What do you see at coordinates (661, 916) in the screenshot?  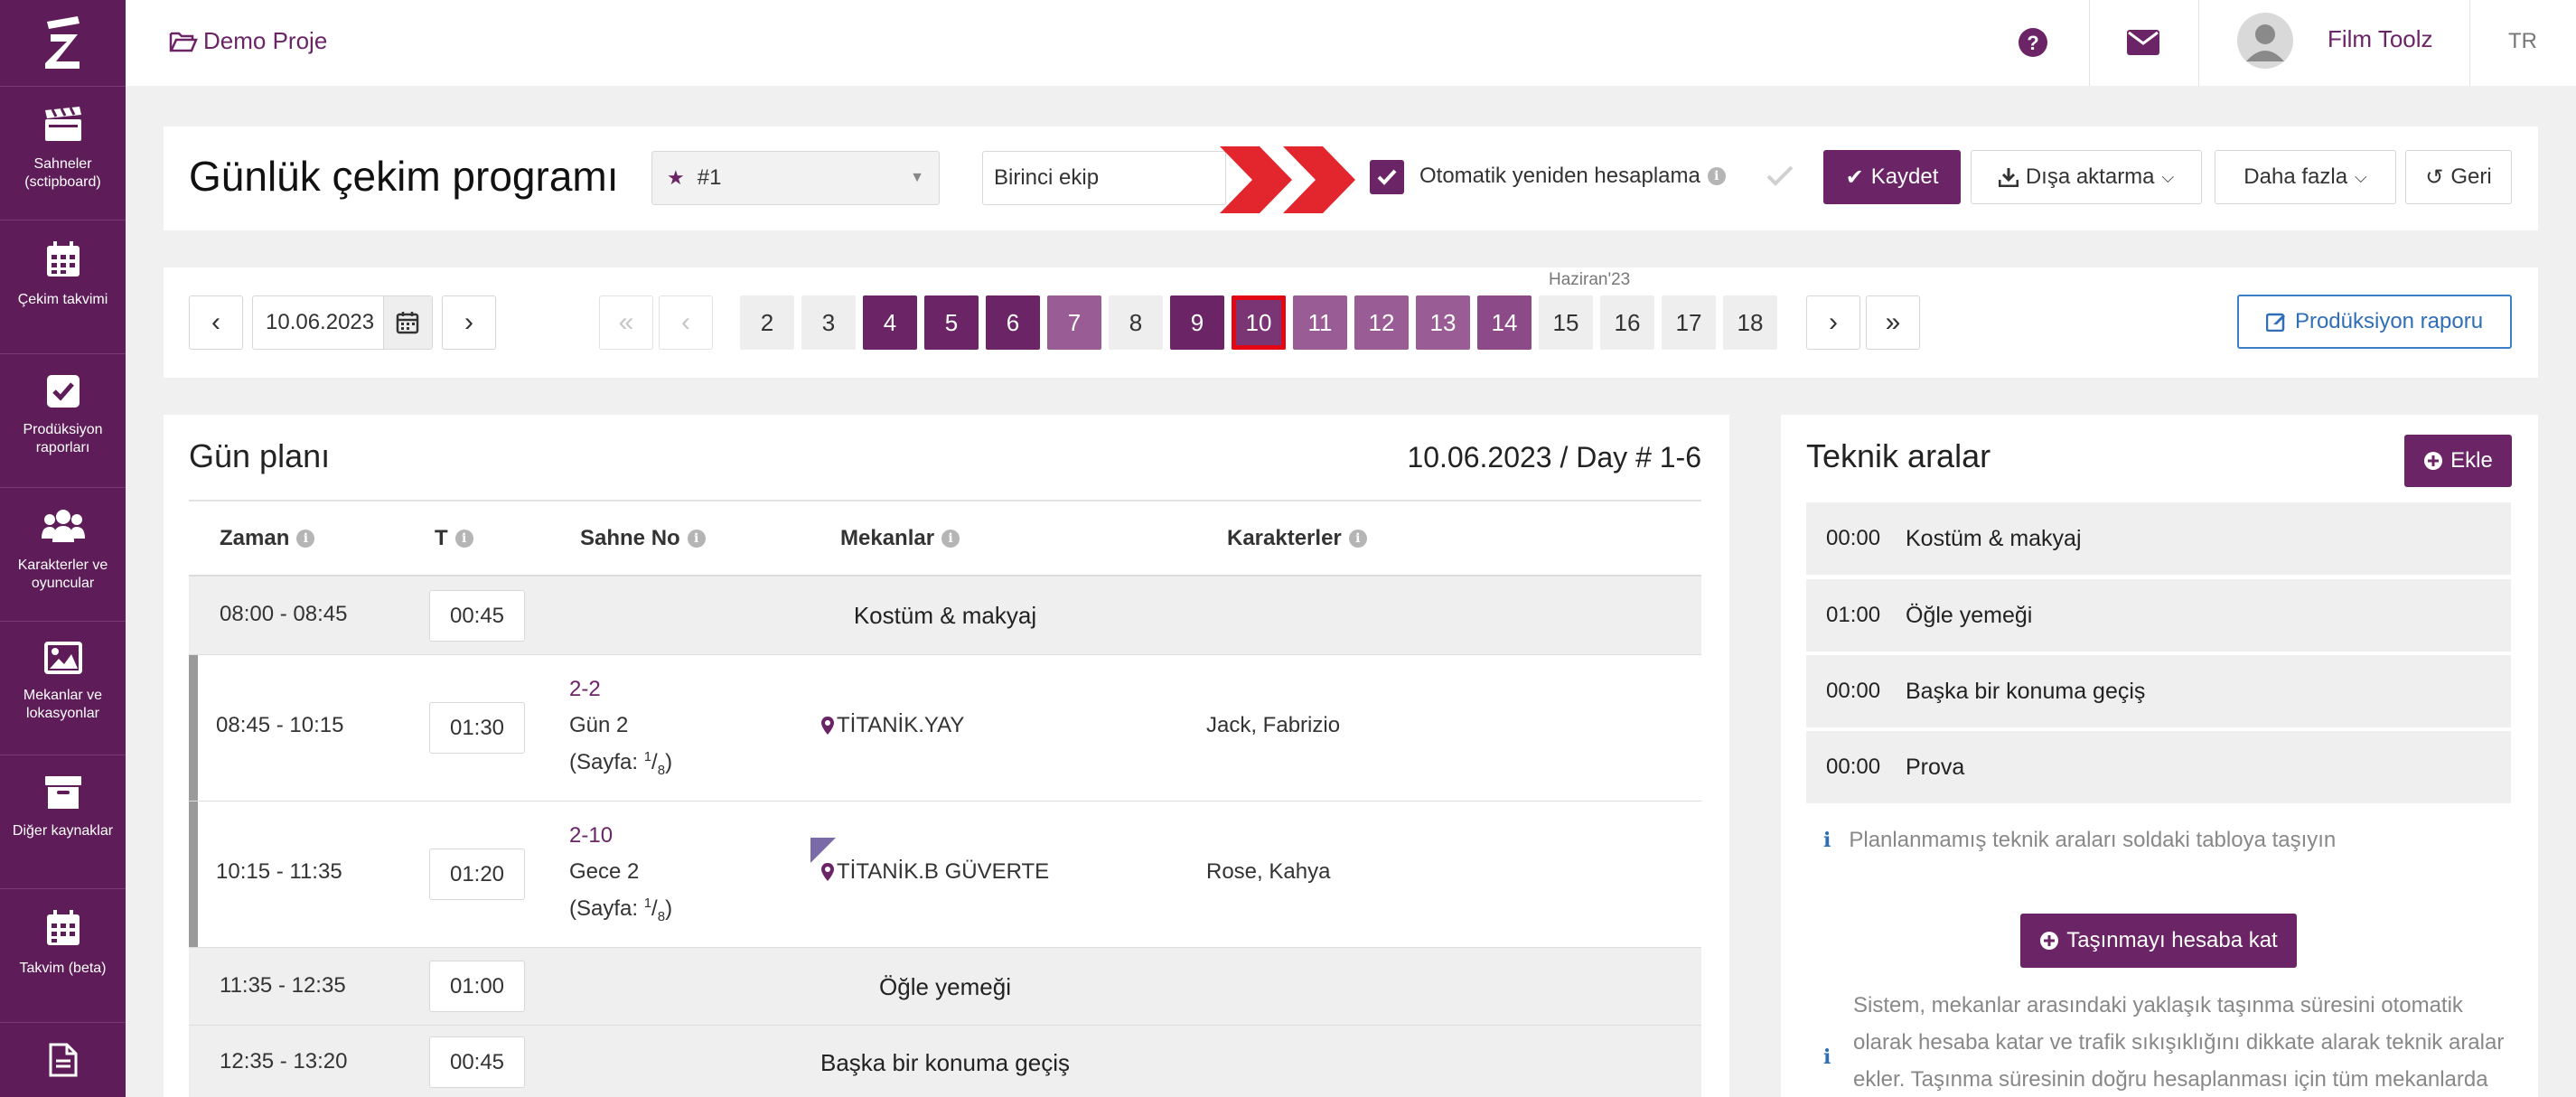 I see `pages-denominator: 8` at bounding box center [661, 916].